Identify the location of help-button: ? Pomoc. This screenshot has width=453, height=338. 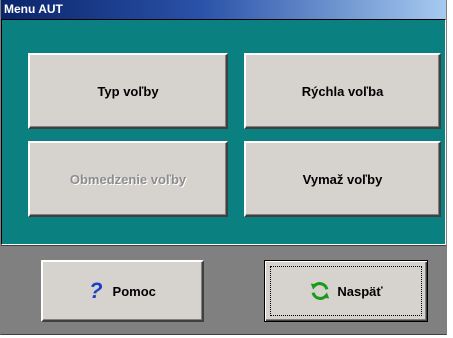
(122, 291).